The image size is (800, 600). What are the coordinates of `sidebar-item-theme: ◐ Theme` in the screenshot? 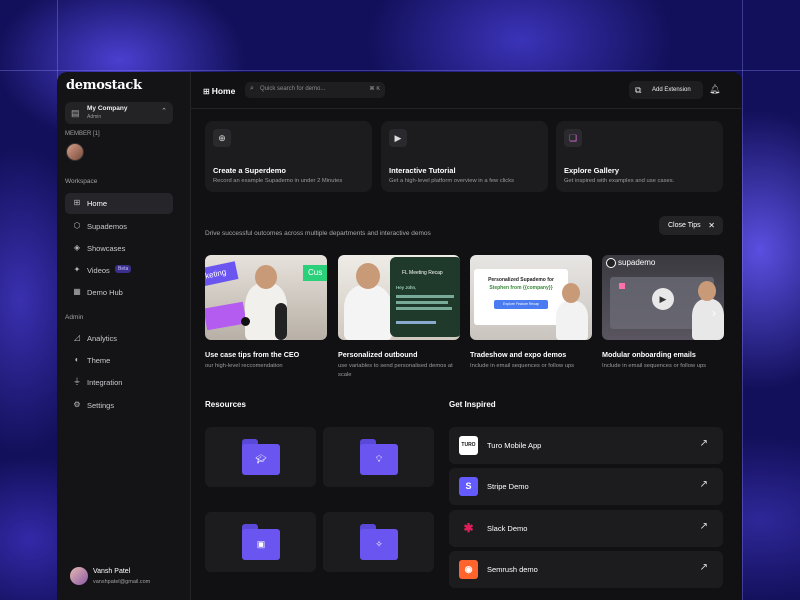 It's located at (119, 360).